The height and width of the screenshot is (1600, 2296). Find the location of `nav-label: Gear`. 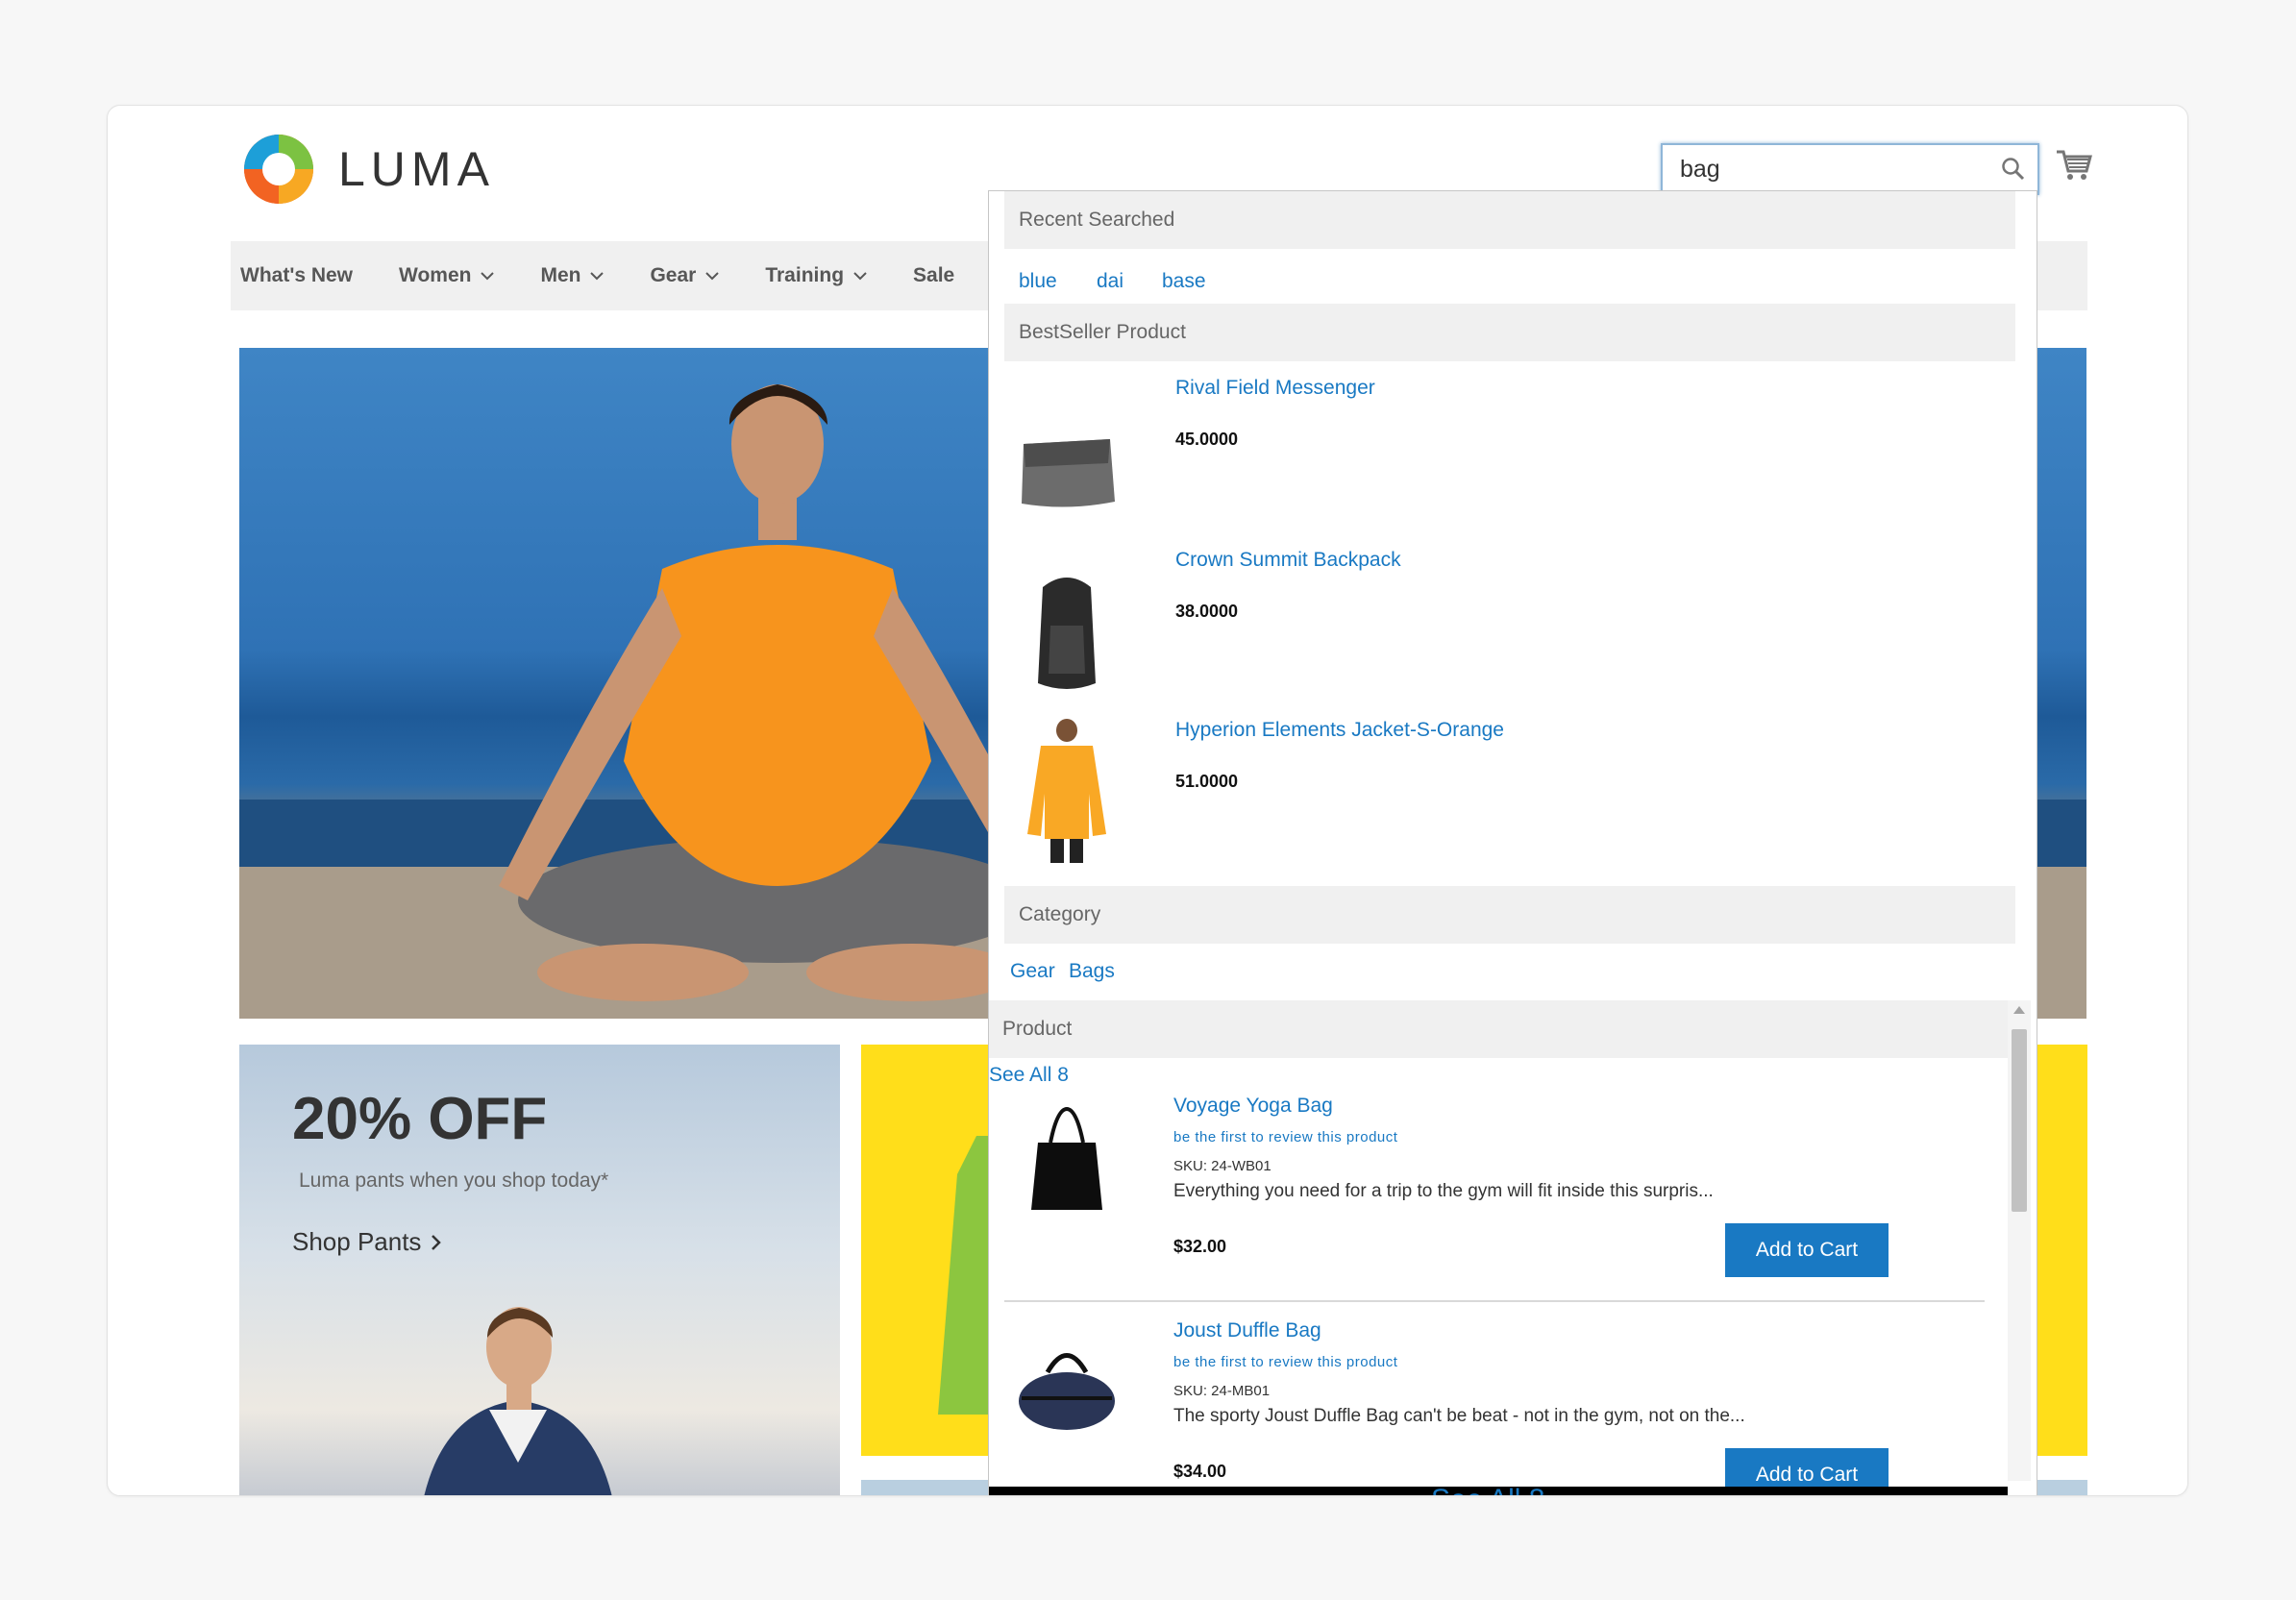

nav-label: Gear is located at coordinates (673, 275).